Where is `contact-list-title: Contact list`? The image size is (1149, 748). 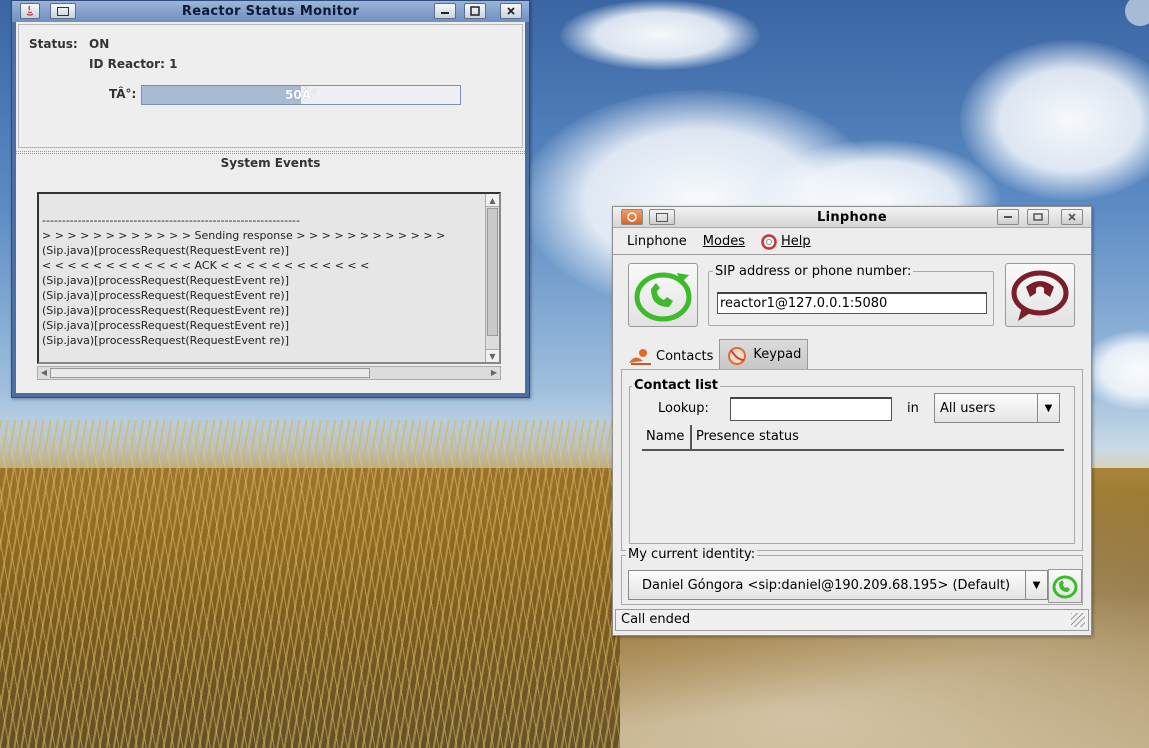
contact-list-title: Contact list is located at coordinates (676, 385).